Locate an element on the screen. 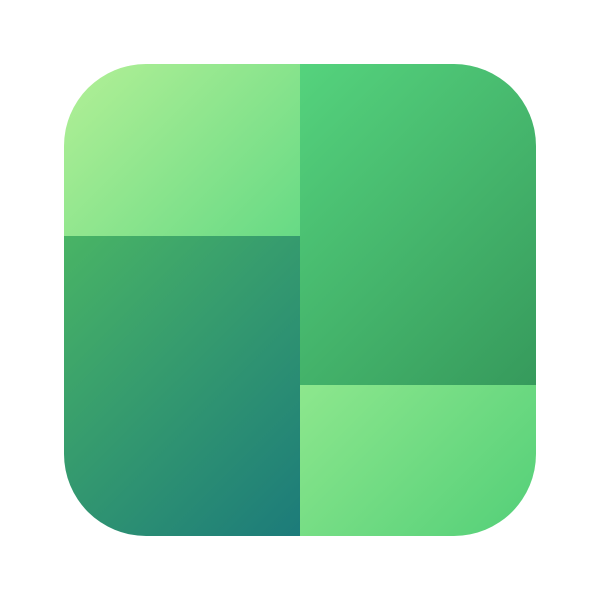  tile-bottom-right is located at coordinates (418, 460).